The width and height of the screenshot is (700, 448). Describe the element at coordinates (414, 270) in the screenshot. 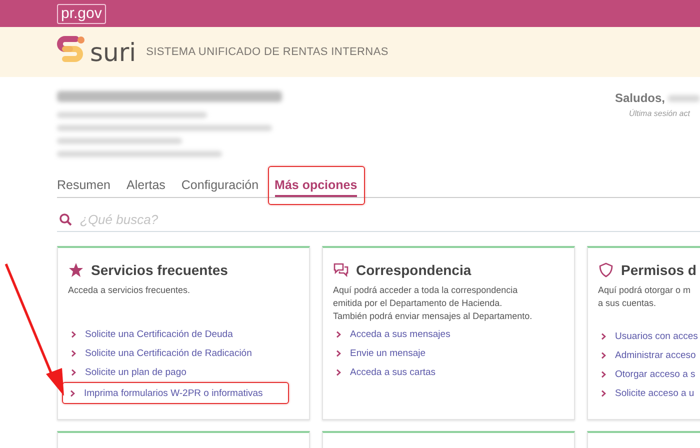

I see `card-title: Correspondencia` at that location.